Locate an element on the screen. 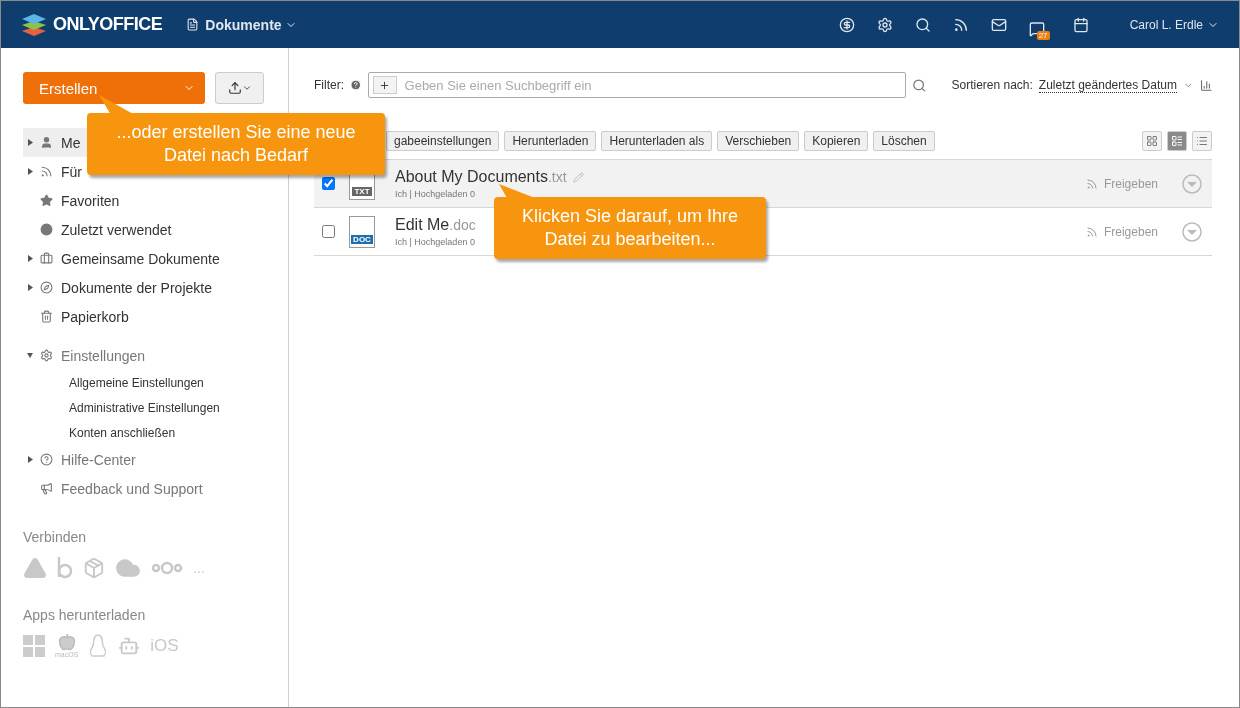  section-title: Apps herunterladen is located at coordinates (85, 615).